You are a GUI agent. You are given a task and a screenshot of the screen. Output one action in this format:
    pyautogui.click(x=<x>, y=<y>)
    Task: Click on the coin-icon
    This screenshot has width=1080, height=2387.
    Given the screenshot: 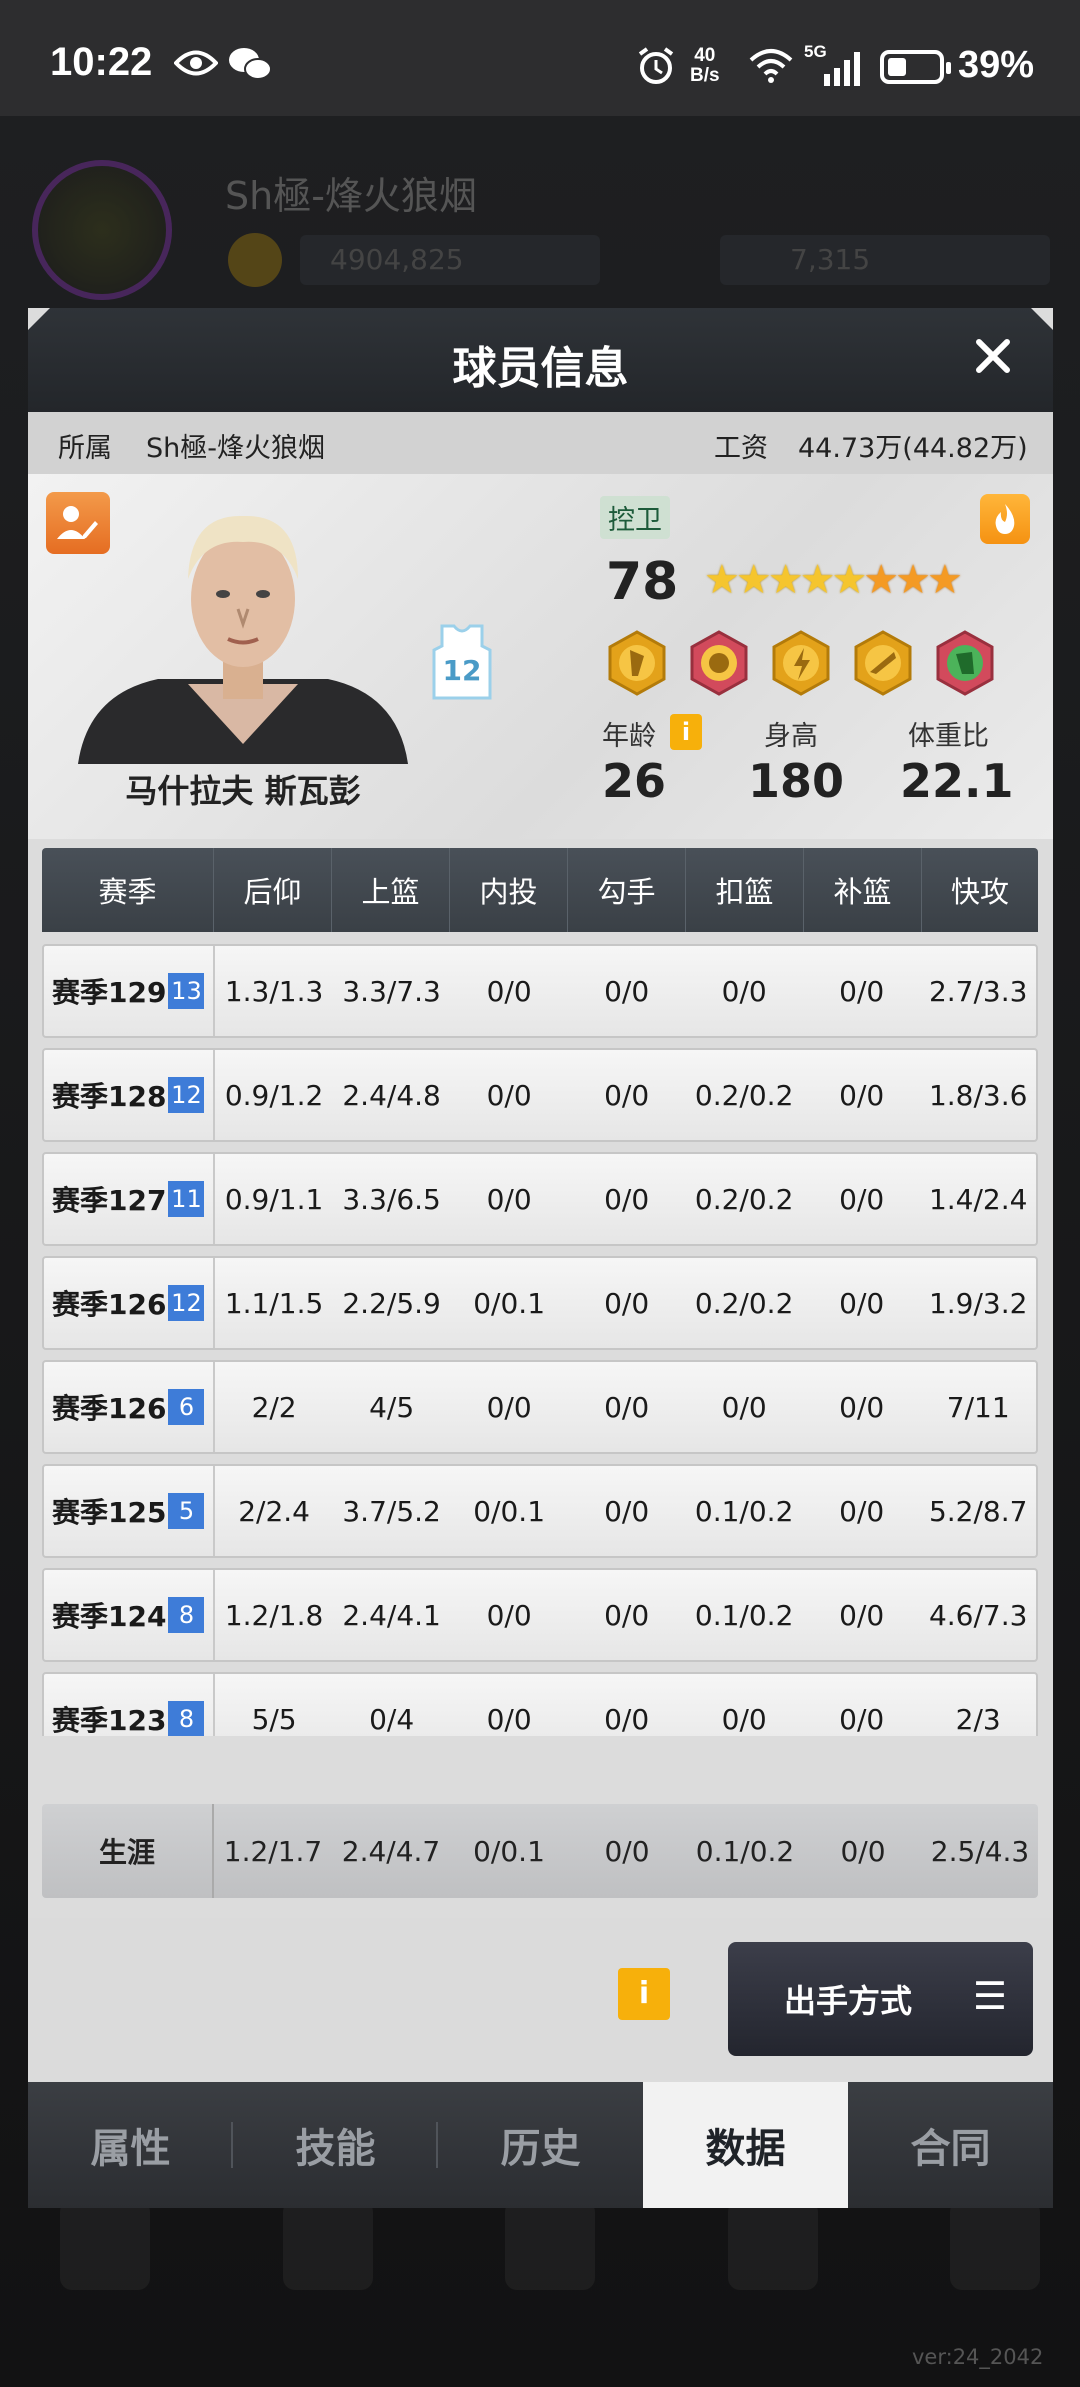 What is the action you would take?
    pyautogui.click(x=255, y=260)
    